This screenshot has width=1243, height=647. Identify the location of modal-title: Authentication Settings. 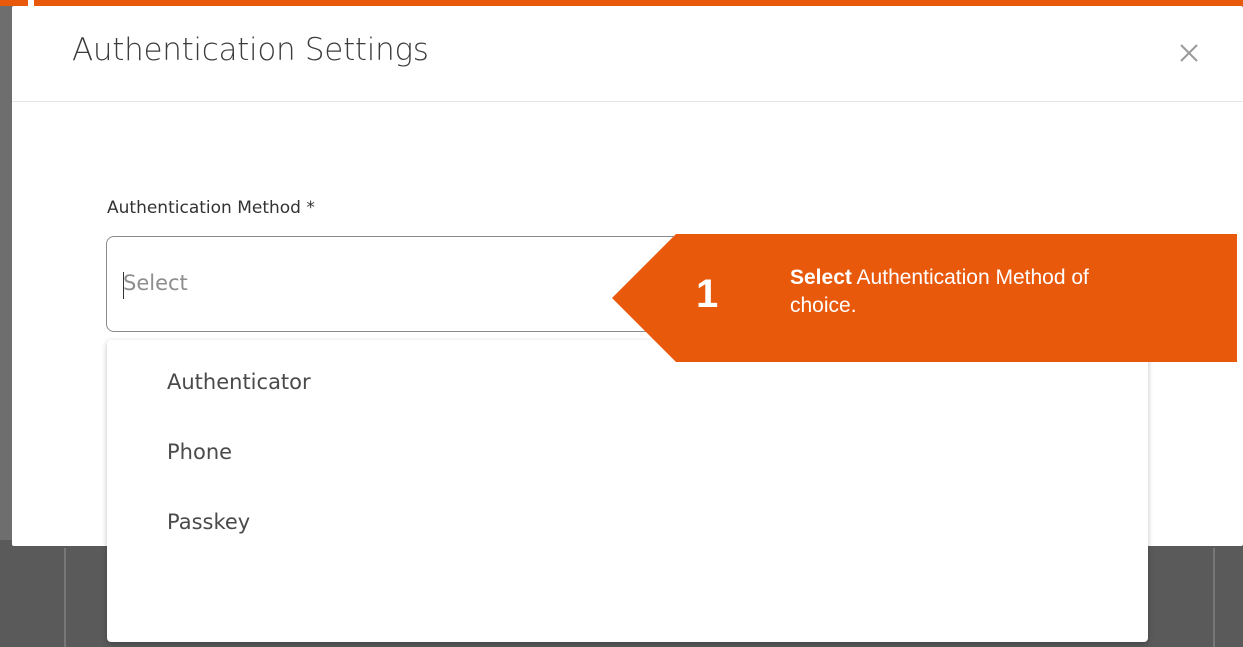
(250, 50).